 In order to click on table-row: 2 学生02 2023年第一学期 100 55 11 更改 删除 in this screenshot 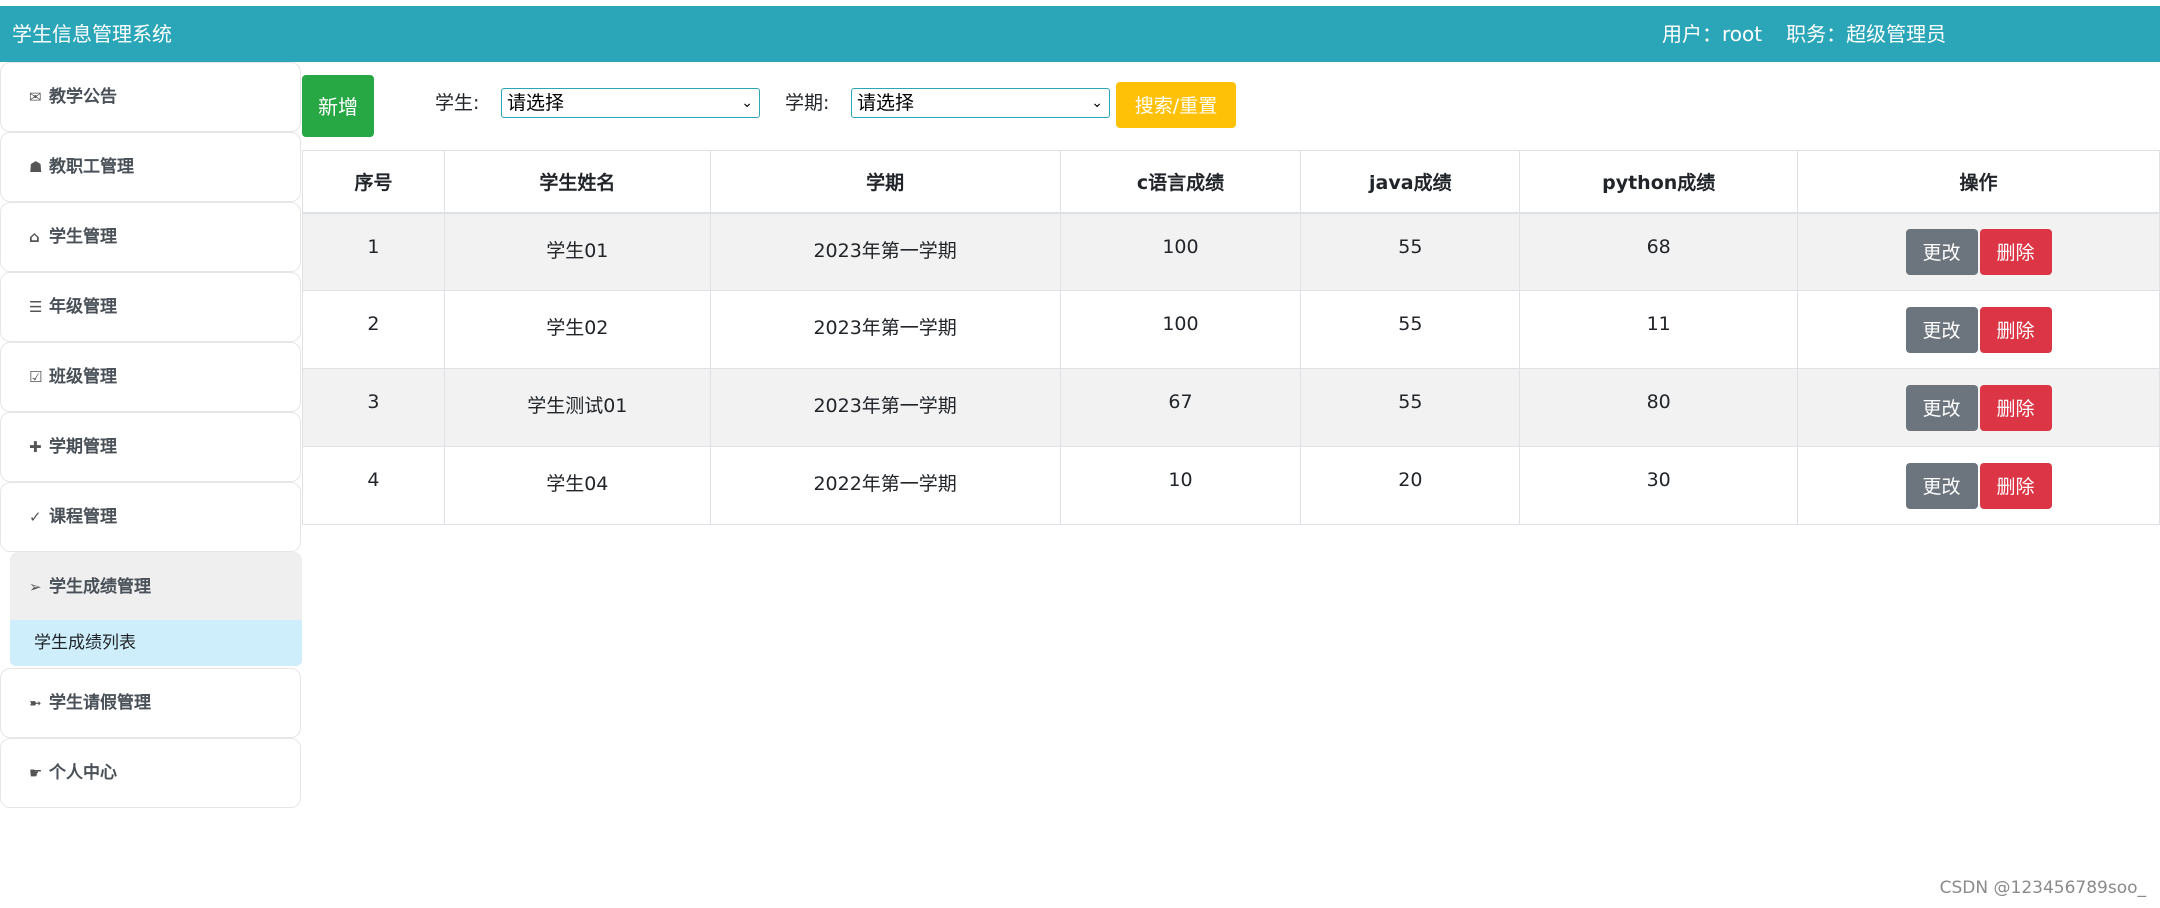, I will do `click(1231, 329)`.